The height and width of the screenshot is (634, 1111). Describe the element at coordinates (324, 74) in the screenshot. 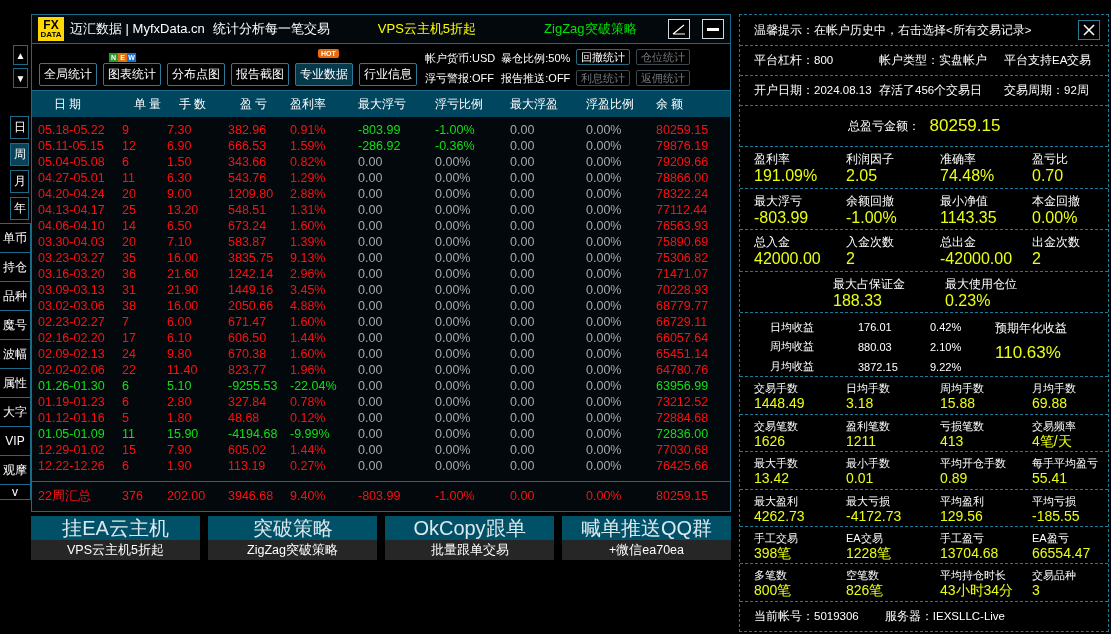

I see `toolbar-button: 专业数据` at that location.